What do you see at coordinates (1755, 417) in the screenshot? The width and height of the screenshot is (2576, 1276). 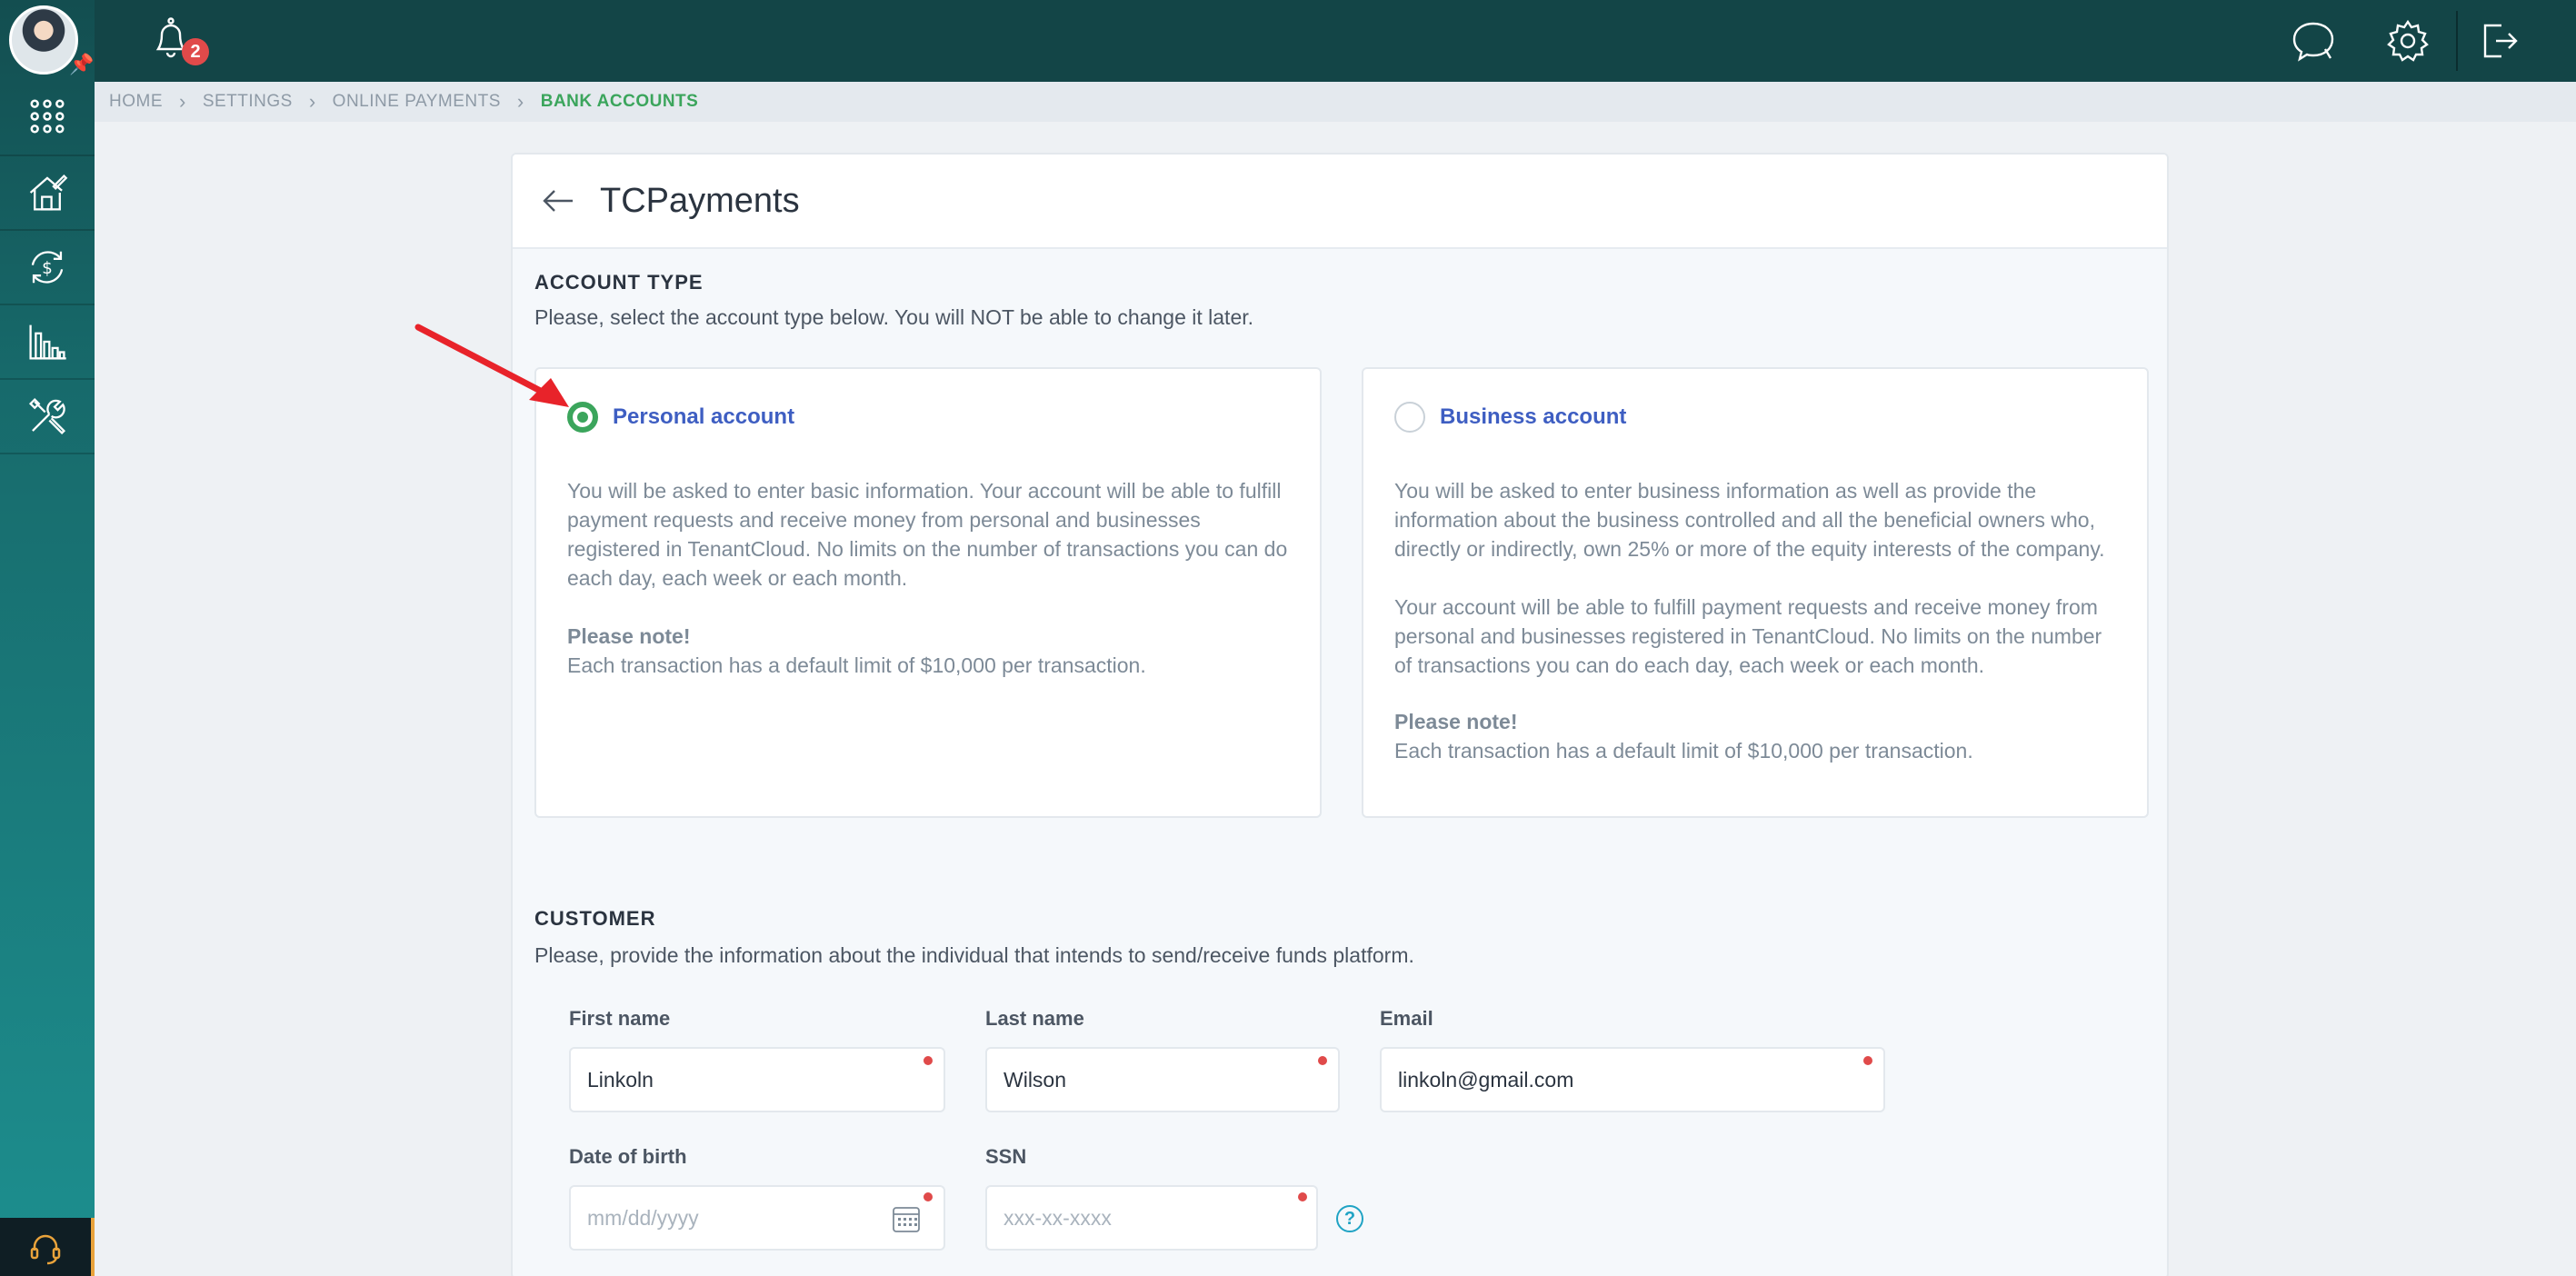 I see `business-account-option: Business account` at bounding box center [1755, 417].